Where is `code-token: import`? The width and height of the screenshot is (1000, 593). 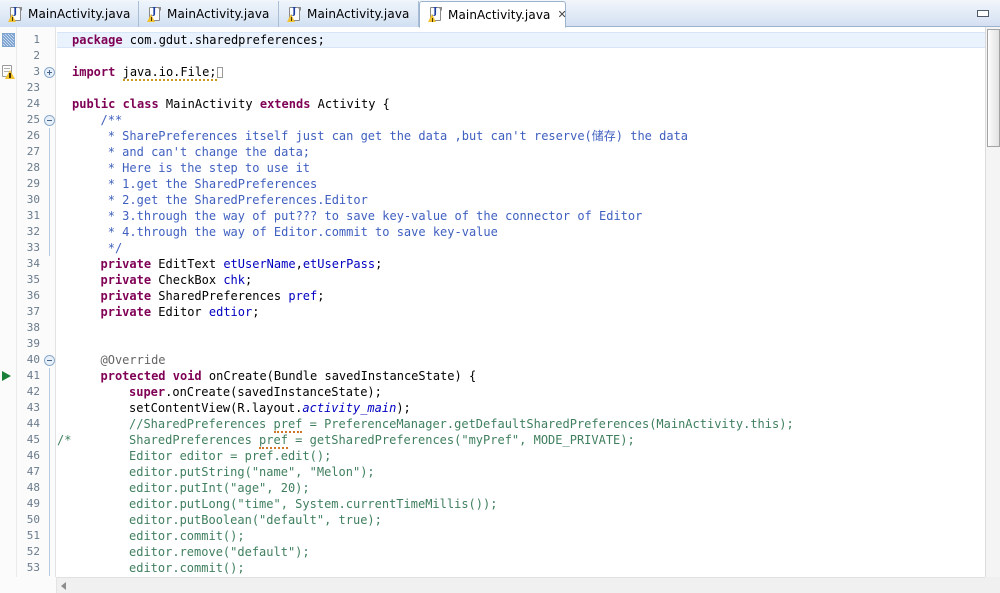
code-token: import is located at coordinates (94, 72).